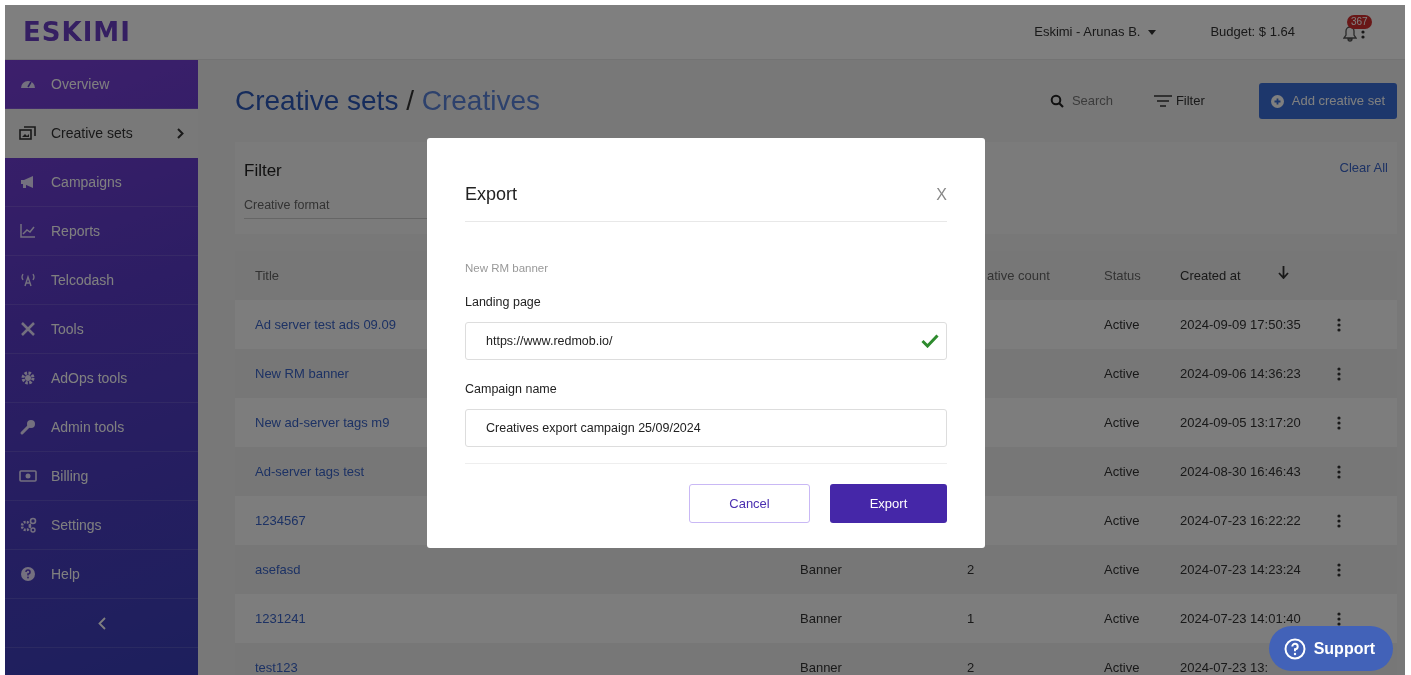  I want to click on support-button: Support, so click(1330, 648).